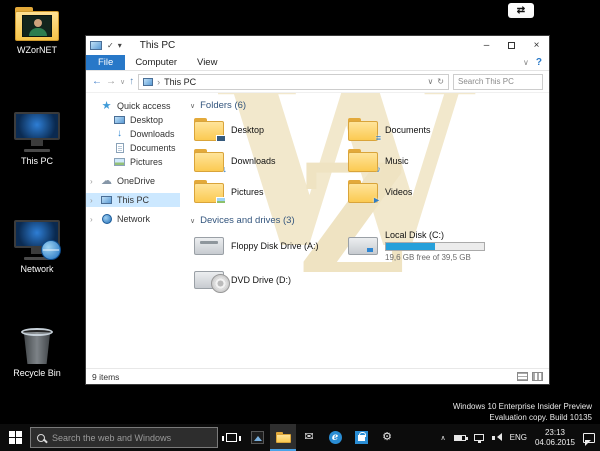 Image resolution: width=600 pixels, height=451 pixels. I want to click on window-title: This PC, so click(157, 45).